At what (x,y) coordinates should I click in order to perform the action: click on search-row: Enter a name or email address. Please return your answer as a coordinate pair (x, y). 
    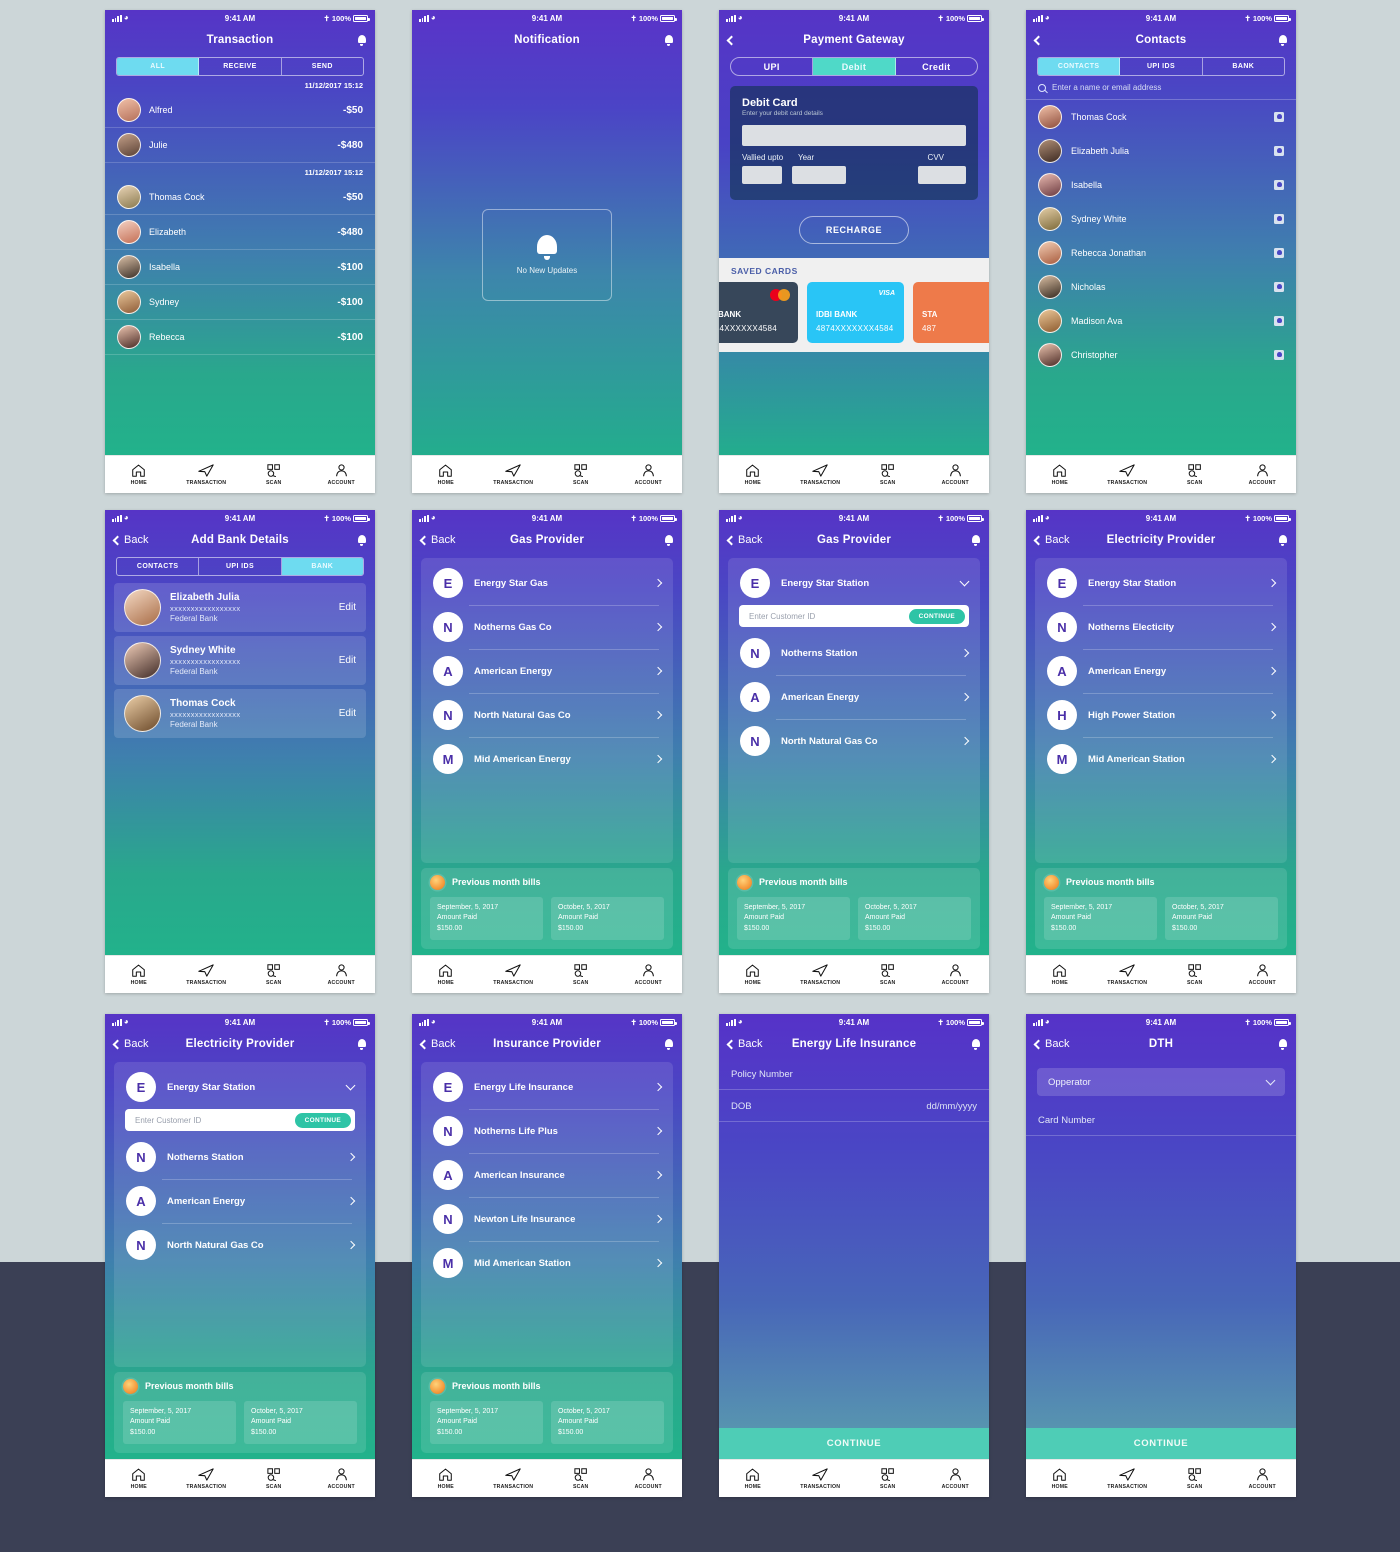
    Looking at the image, I should click on (1161, 88).